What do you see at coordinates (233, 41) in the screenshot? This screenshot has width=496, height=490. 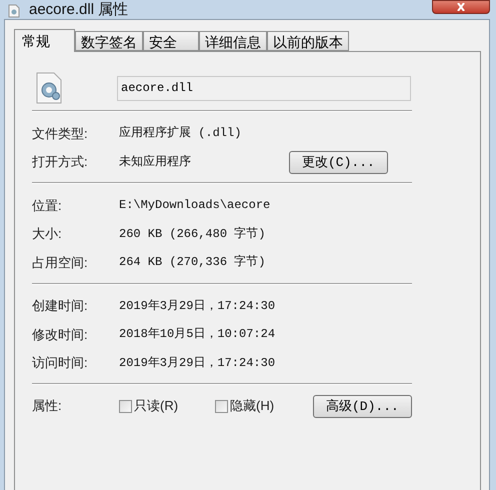 I see `tab: 详细信息` at bounding box center [233, 41].